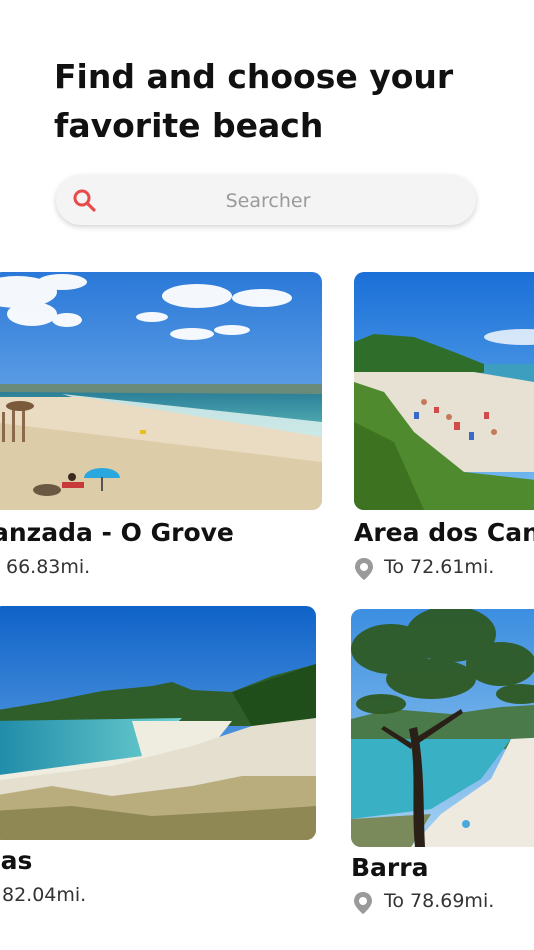  What do you see at coordinates (117, 532) in the screenshot?
I see `beach-name: anzada - O Grove` at bounding box center [117, 532].